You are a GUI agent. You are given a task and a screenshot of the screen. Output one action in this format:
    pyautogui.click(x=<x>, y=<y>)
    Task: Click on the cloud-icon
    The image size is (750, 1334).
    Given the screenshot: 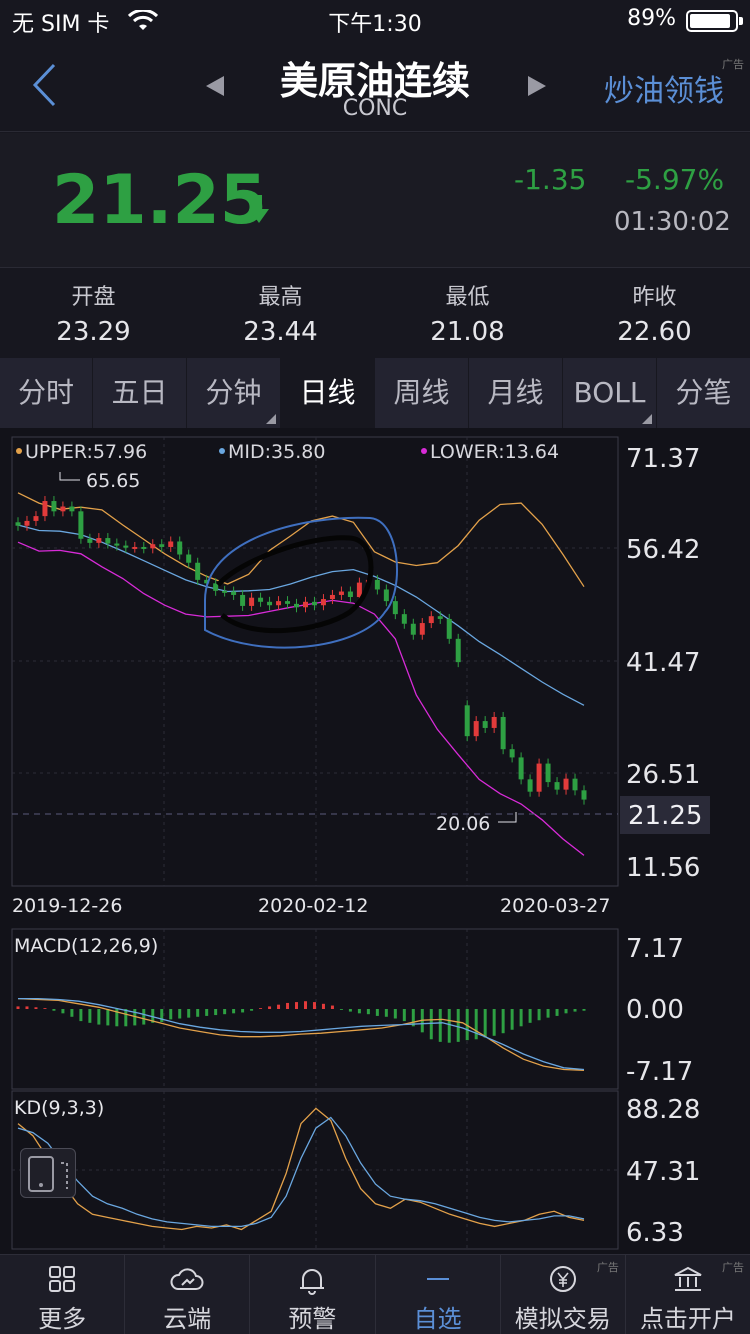 What is the action you would take?
    pyautogui.click(x=187, y=1279)
    